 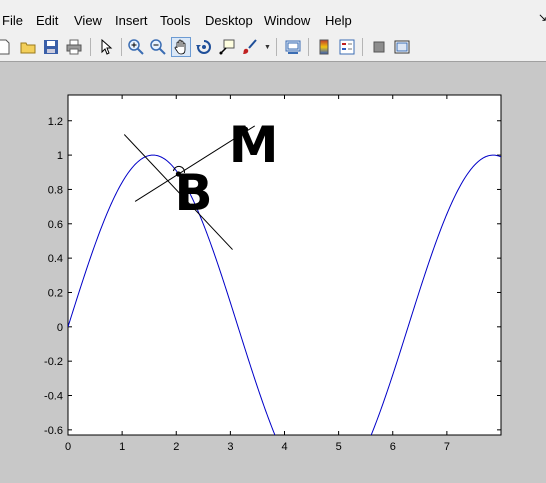 What do you see at coordinates (293, 47) in the screenshot?
I see `link-plot-icon` at bounding box center [293, 47].